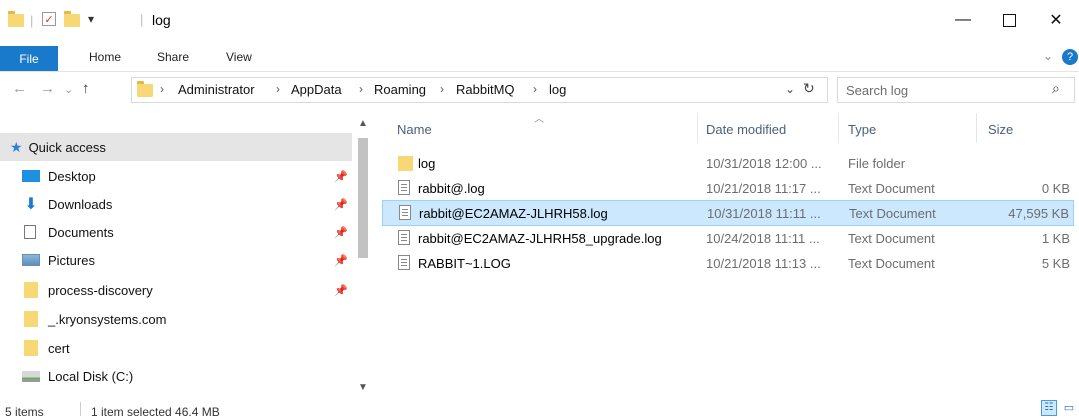 This screenshot has width=1079, height=420. What do you see at coordinates (67, 147) in the screenshot?
I see `sidebar-item-label: Quick access` at bounding box center [67, 147].